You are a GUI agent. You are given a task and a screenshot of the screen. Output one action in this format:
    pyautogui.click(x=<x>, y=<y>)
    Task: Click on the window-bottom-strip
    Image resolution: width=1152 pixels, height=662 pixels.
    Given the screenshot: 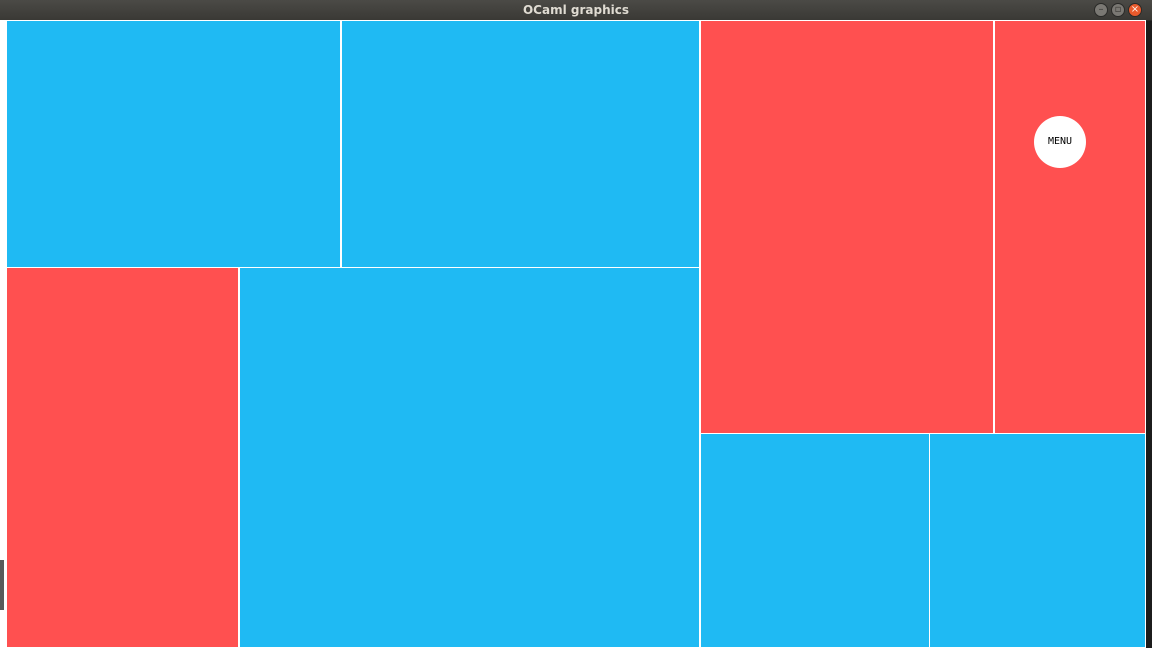 What is the action you would take?
    pyautogui.click(x=576, y=655)
    